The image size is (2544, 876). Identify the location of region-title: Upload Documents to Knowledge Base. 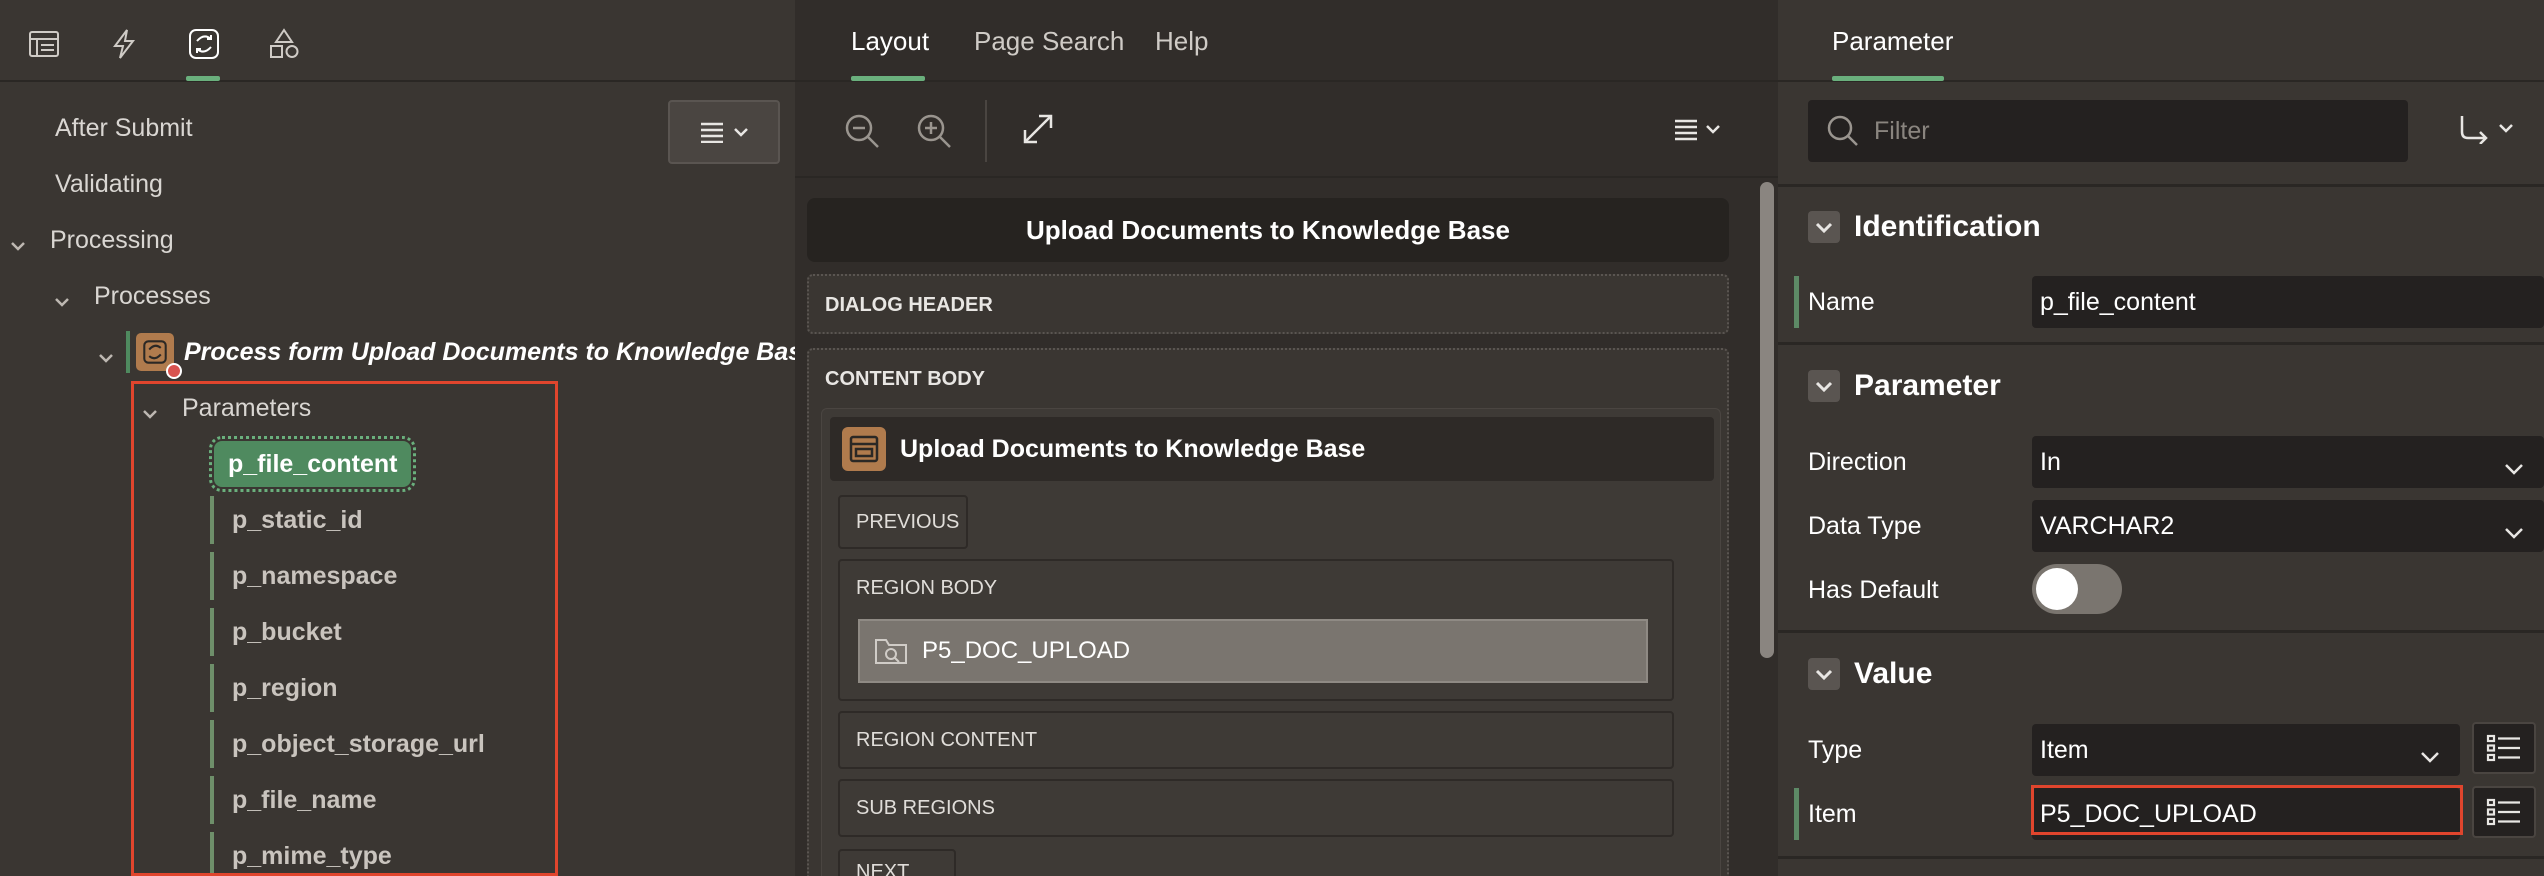
(1133, 448).